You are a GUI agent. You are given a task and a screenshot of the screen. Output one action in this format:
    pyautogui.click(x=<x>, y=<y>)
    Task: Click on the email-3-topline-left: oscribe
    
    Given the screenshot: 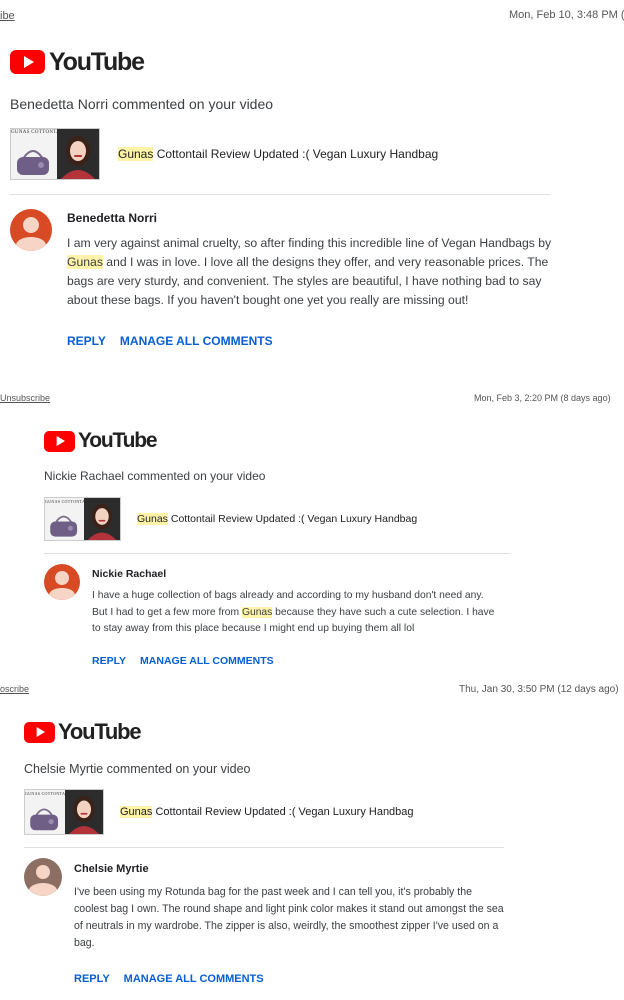 What is the action you would take?
    pyautogui.click(x=14, y=689)
    